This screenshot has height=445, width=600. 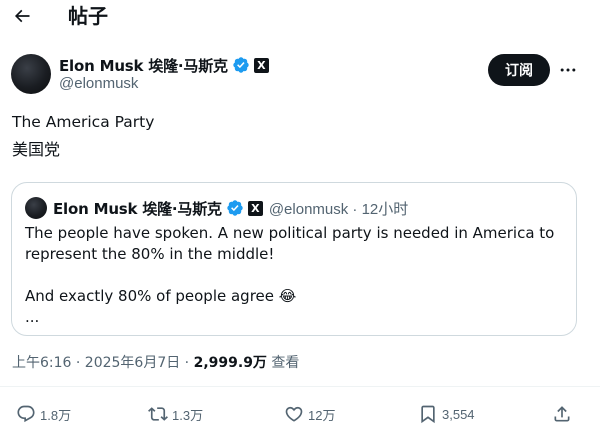 What do you see at coordinates (300, 386) in the screenshot?
I see `divider` at bounding box center [300, 386].